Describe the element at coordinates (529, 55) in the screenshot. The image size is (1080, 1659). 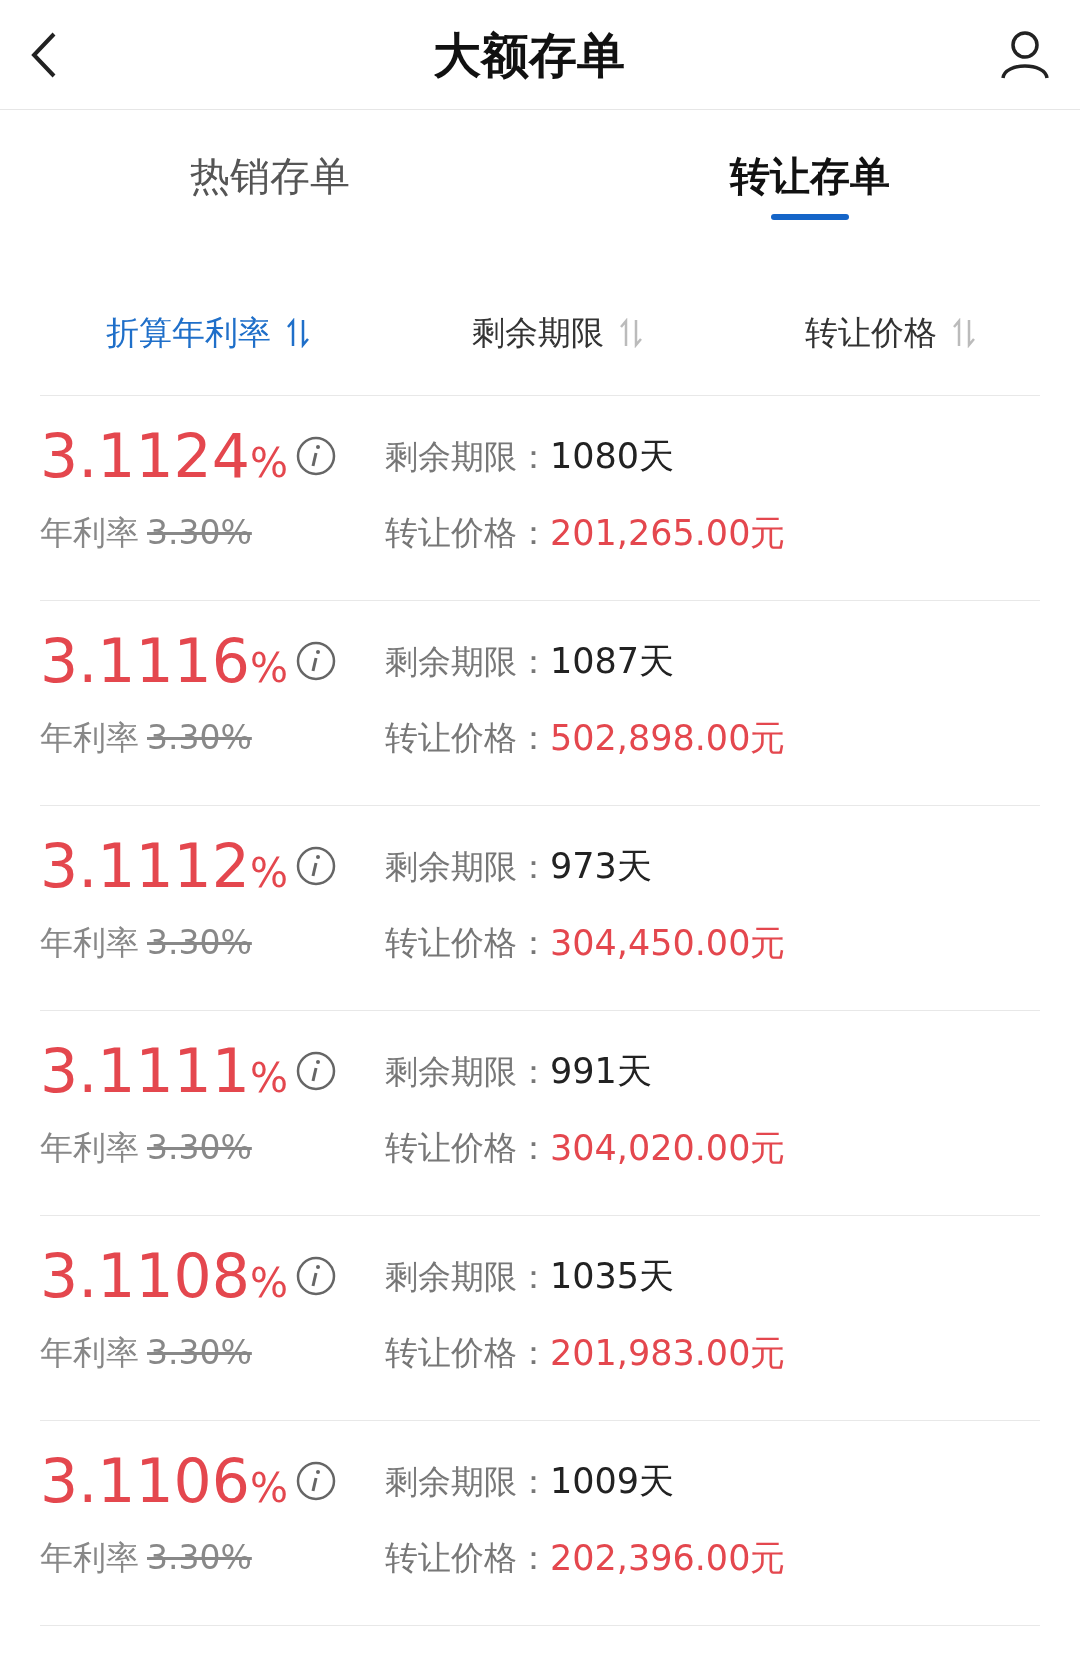
I see `page-title: 大额存单` at that location.